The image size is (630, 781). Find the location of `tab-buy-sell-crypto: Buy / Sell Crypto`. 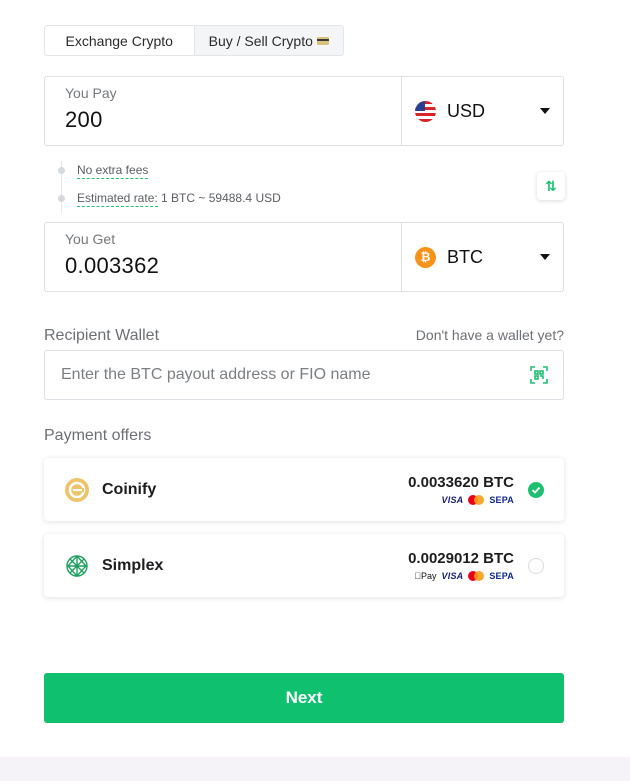

tab-buy-sell-crypto: Buy / Sell Crypto is located at coordinates (269, 40).